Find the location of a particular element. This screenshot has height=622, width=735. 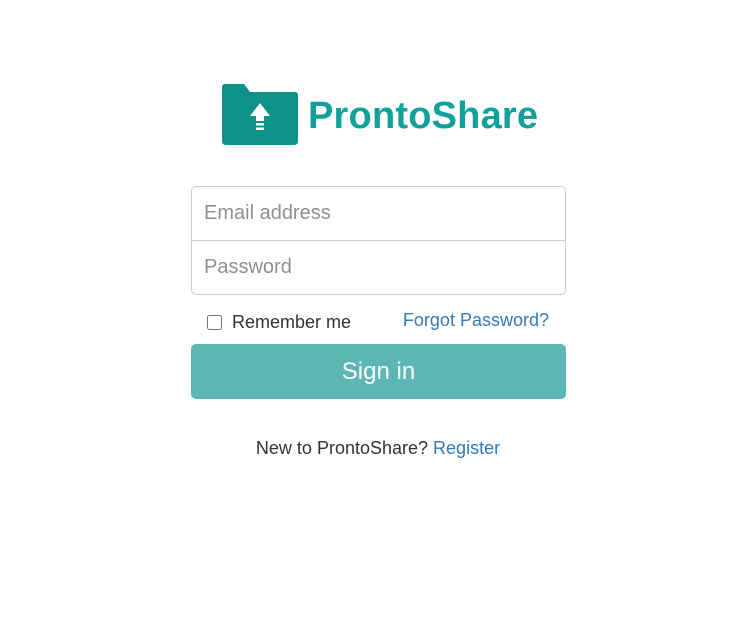

email-field is located at coordinates (378, 213).